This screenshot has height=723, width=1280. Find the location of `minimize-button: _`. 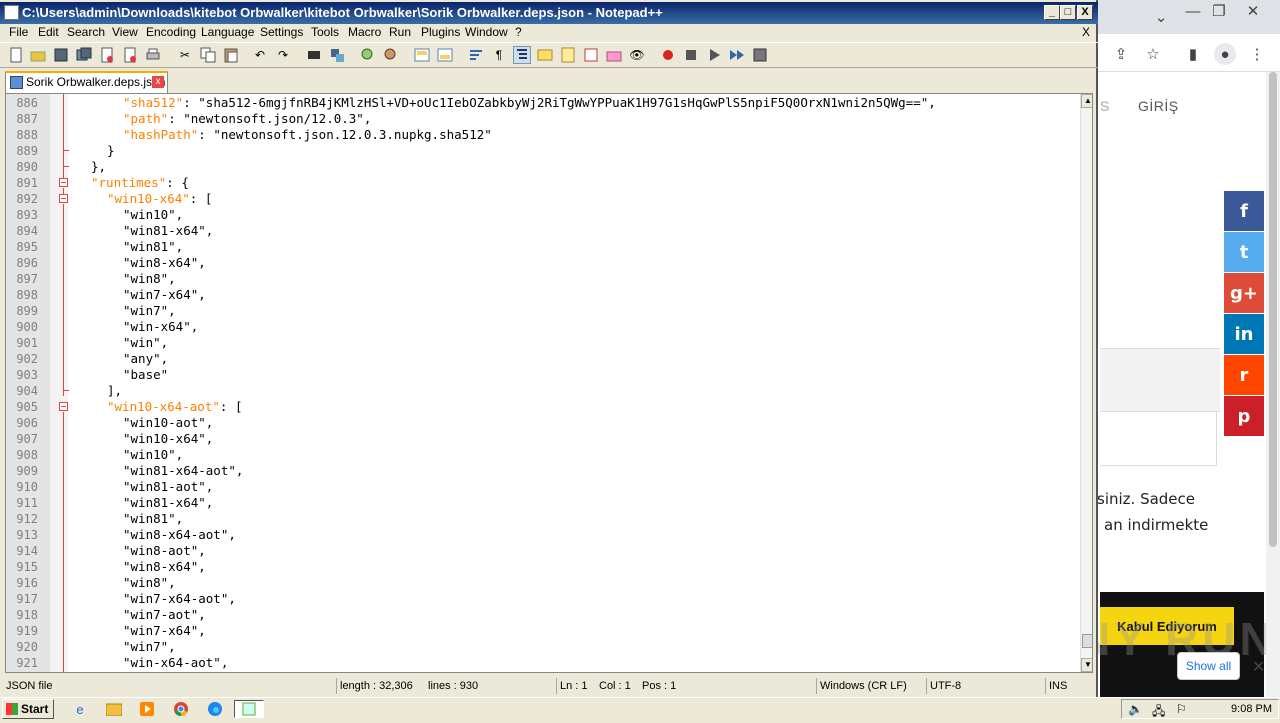

minimize-button: _ is located at coordinates (1052, 12).